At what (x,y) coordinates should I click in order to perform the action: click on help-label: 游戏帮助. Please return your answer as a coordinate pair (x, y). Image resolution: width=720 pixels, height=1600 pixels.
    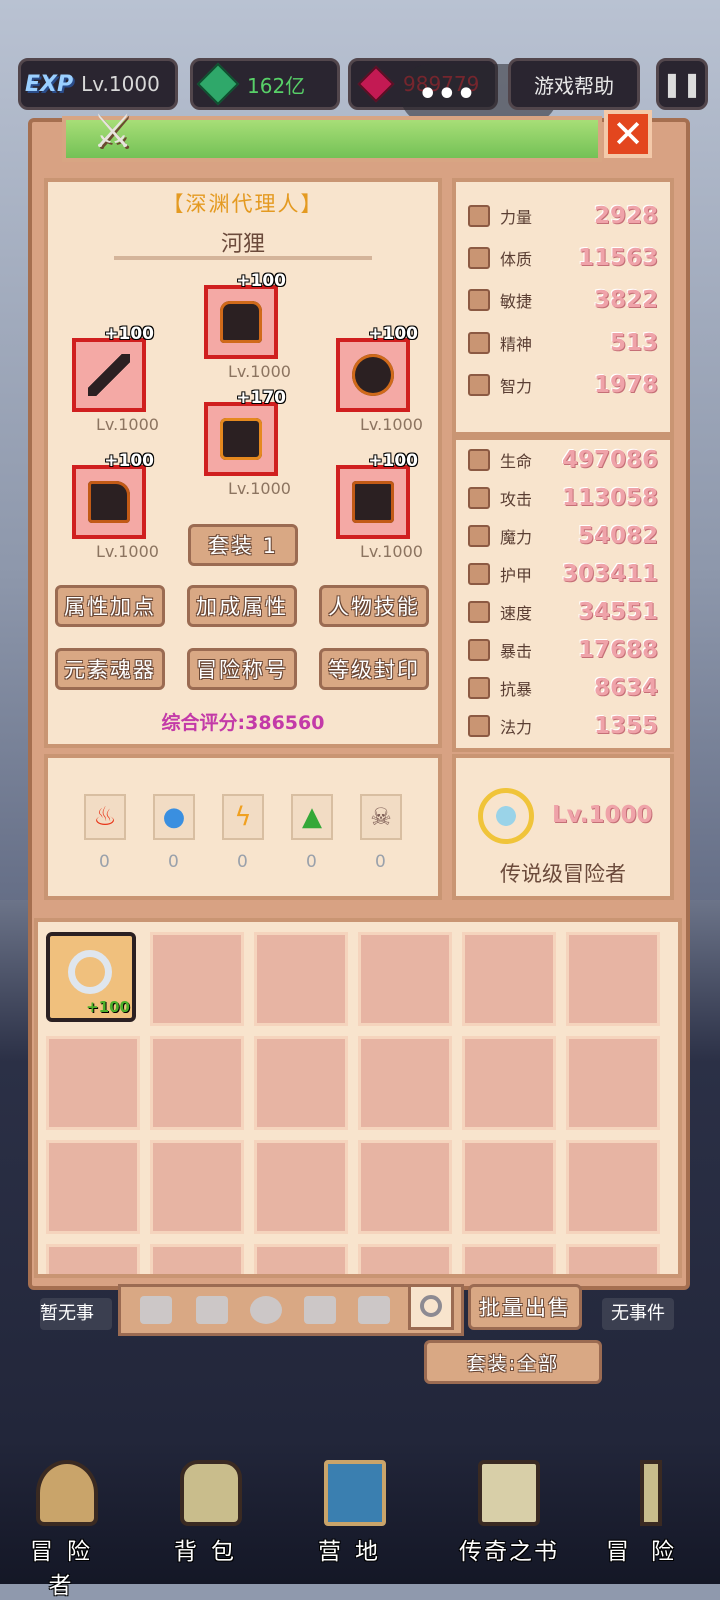
    Looking at the image, I should click on (574, 85).